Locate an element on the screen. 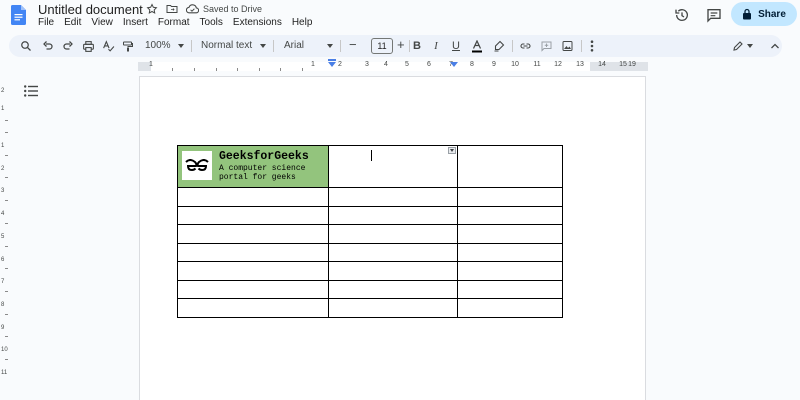 Image resolution: width=800 pixels, height=400 pixels. more-options-icon is located at coordinates (592, 46).